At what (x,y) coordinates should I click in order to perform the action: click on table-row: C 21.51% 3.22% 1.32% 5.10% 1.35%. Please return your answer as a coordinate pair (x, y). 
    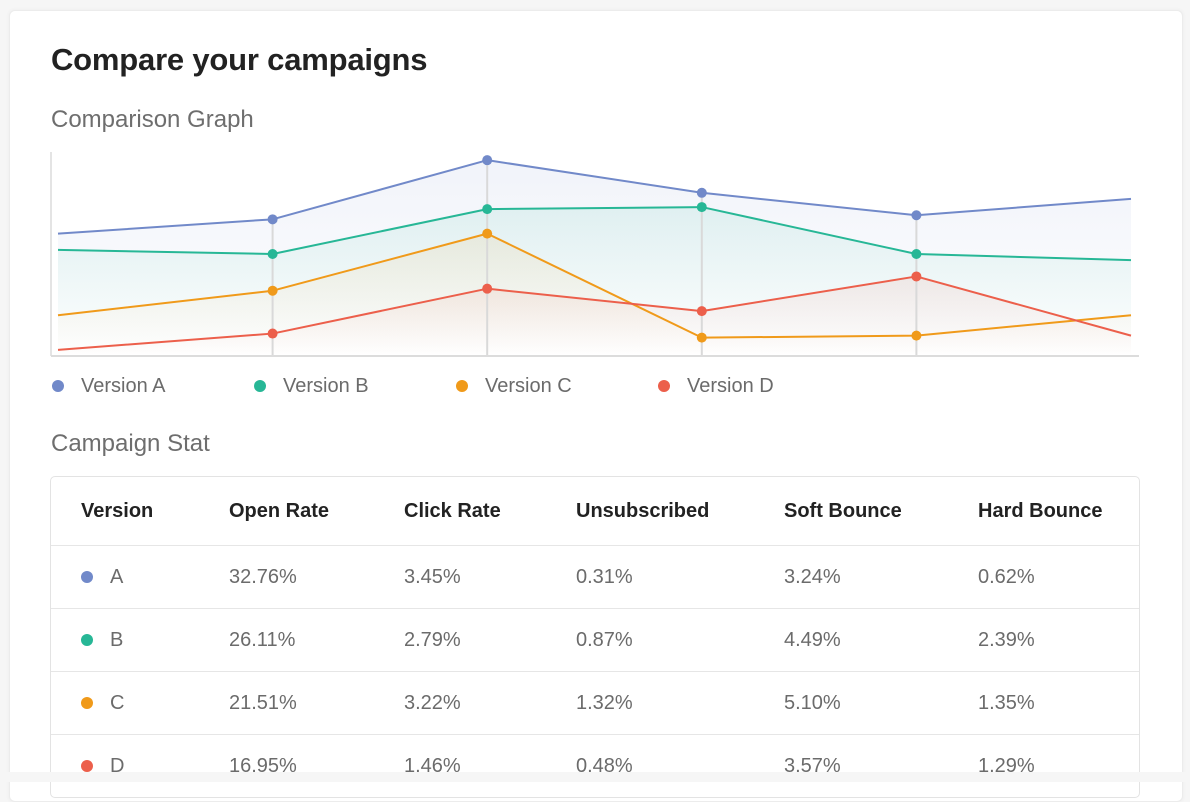
    Looking at the image, I should click on (595, 703).